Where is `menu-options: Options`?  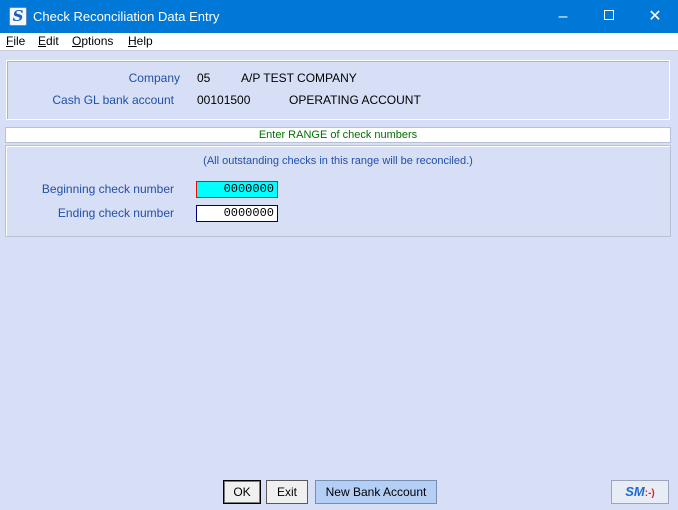
menu-options: Options is located at coordinates (92, 41).